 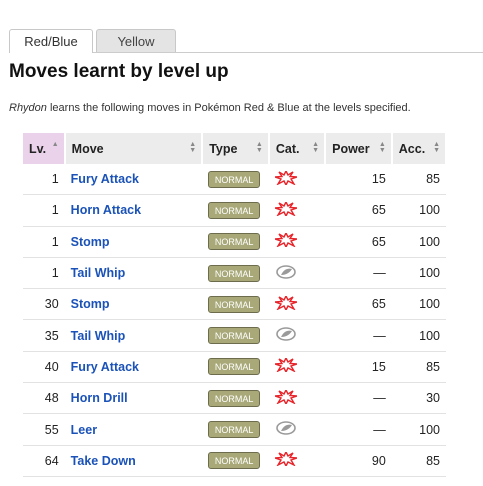 I want to click on tab-red-blue: Red/Blue, so click(x=51, y=41).